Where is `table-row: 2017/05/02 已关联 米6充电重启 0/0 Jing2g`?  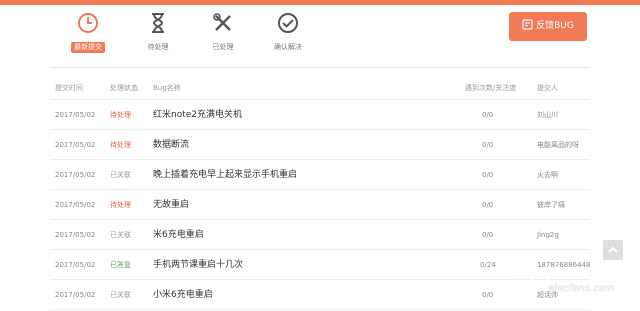
table-row: 2017/05/02 已关联 米6充电重启 0/0 Jing2g is located at coordinates (320, 235).